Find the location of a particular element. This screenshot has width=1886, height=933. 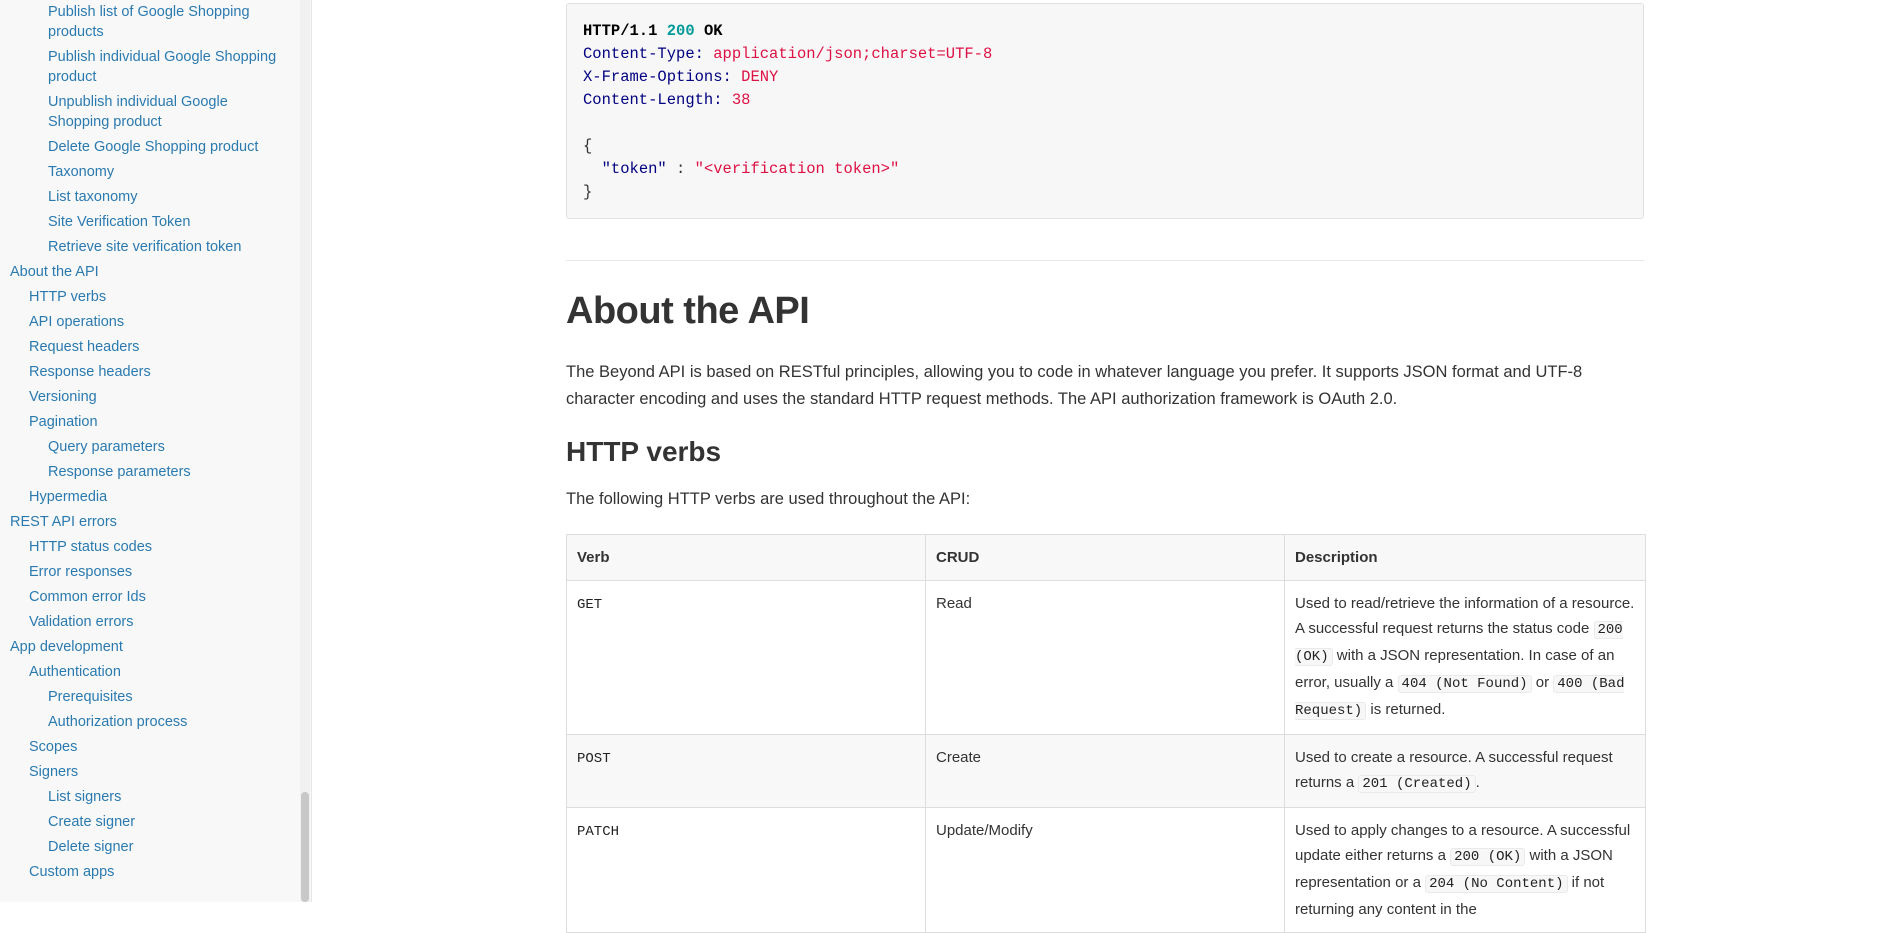

verb-code: GET is located at coordinates (590, 605).